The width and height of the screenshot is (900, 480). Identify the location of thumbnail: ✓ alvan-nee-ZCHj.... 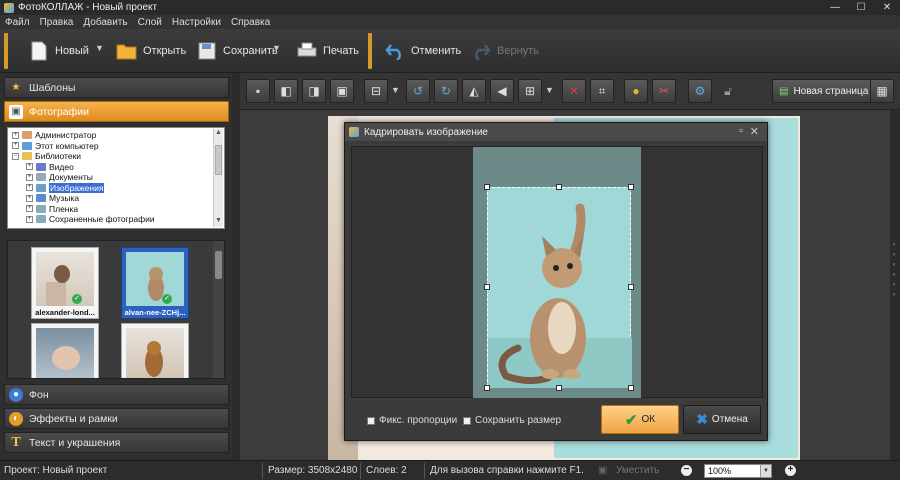
(155, 283).